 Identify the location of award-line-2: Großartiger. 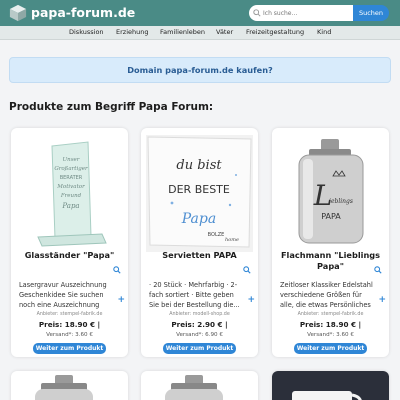
(71, 169).